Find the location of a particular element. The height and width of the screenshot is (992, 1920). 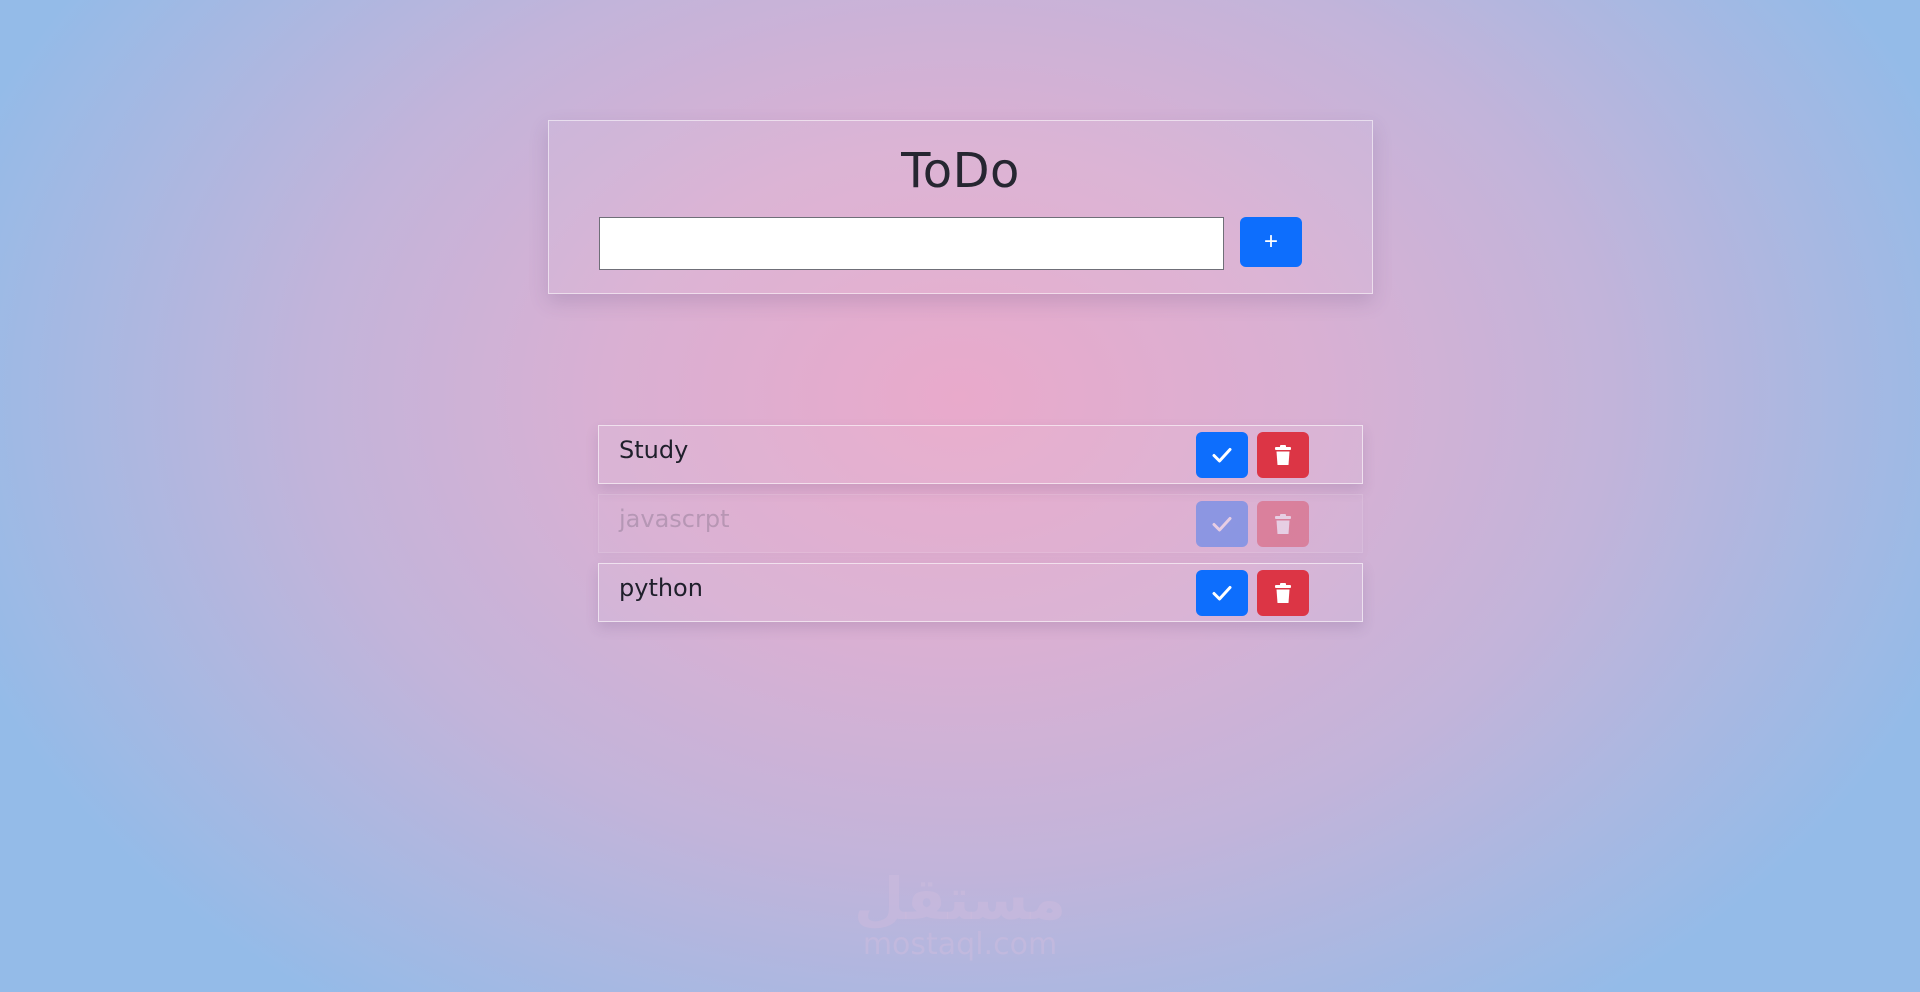

todo-text: Study is located at coordinates (654, 450).